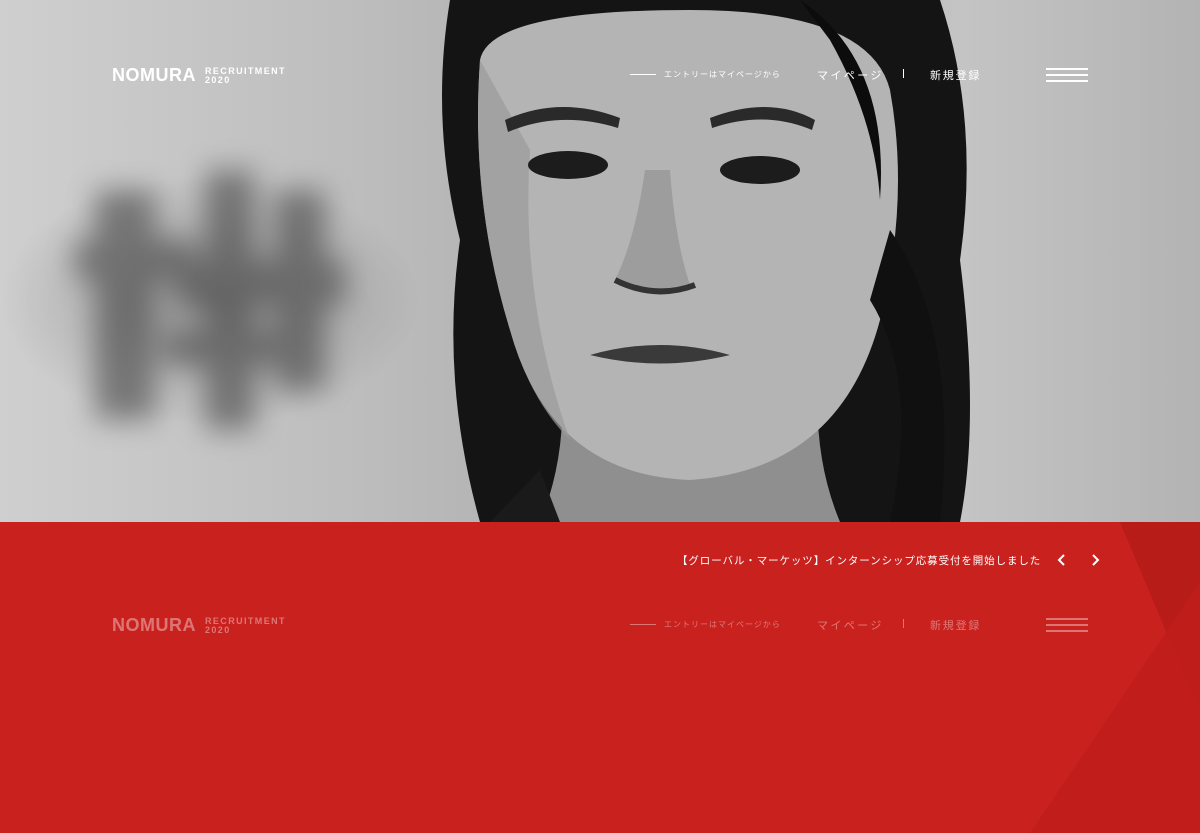 Image resolution: width=1200 pixels, height=833 pixels. I want to click on nav-separator, so click(903, 73).